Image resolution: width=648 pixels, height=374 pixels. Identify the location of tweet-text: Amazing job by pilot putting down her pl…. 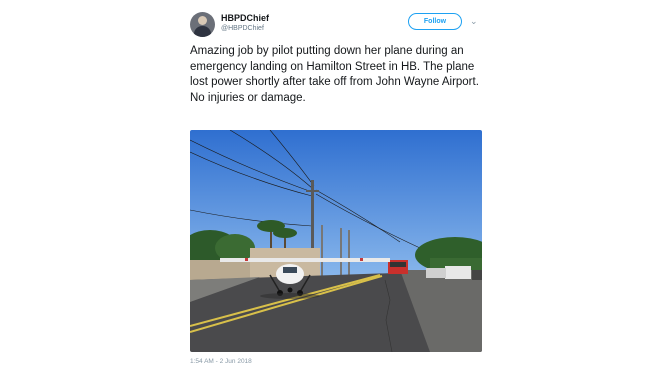
(334, 74).